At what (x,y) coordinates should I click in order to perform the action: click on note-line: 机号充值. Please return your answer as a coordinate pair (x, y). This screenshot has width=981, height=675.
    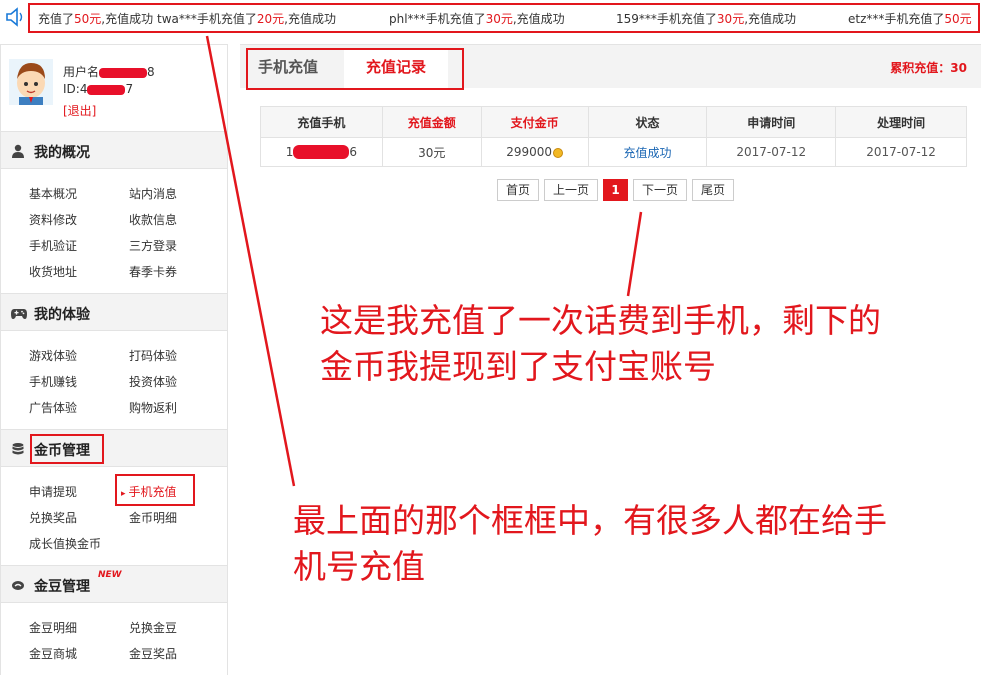
    Looking at the image, I should click on (359, 566).